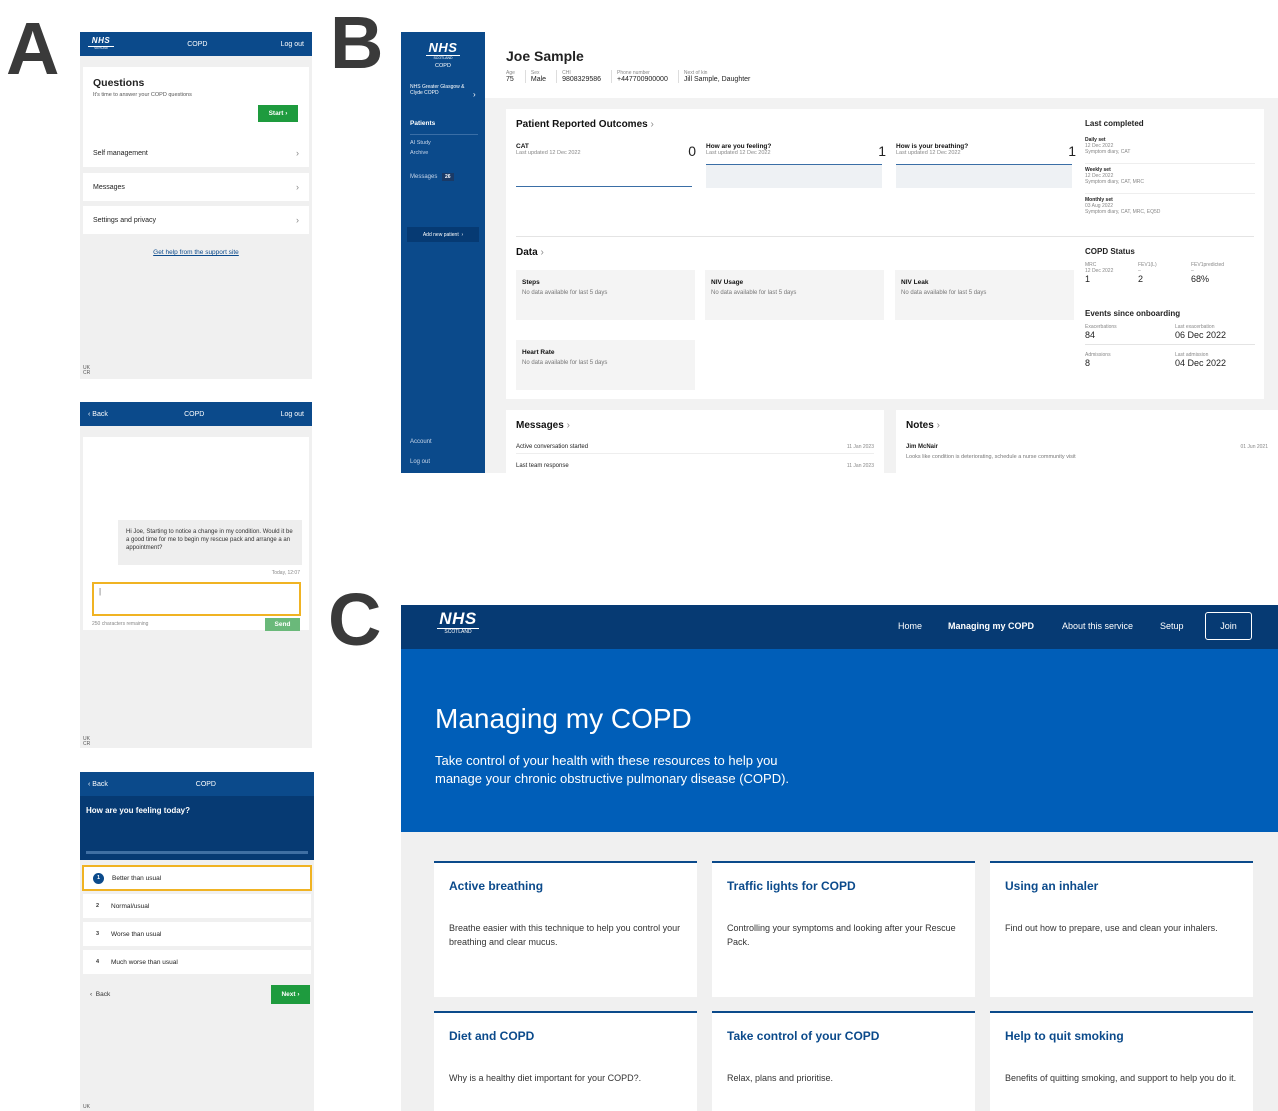  What do you see at coordinates (440, 90) in the screenshot?
I see `organisation-selector: NHS Greater Glasgow & Clyde COPD` at bounding box center [440, 90].